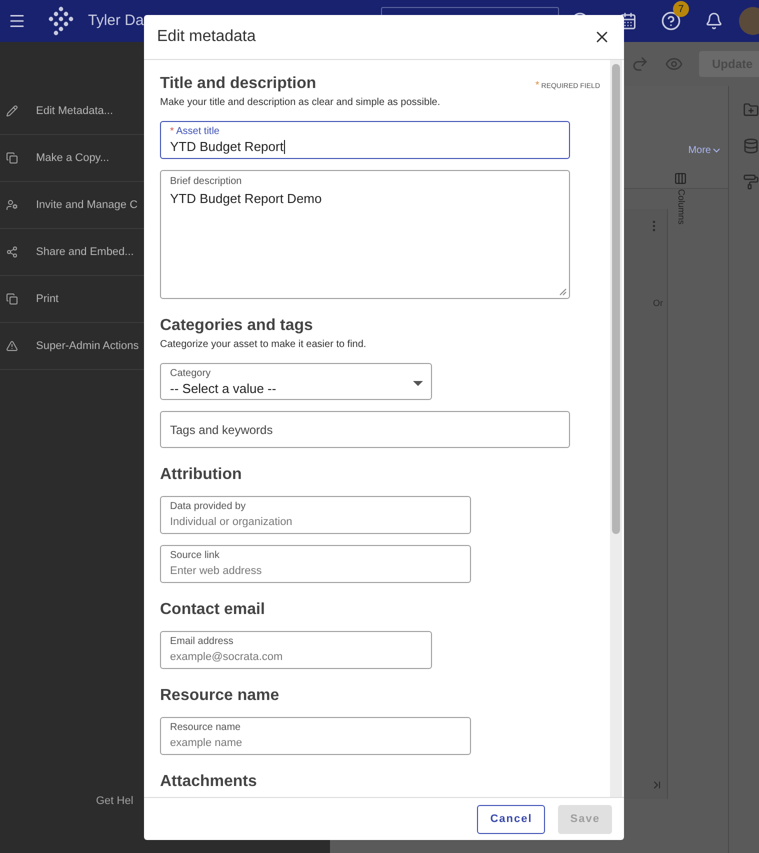 Image resolution: width=759 pixels, height=853 pixels. Describe the element at coordinates (296, 381) in the screenshot. I see `category-select: Category -- Select a value --` at that location.